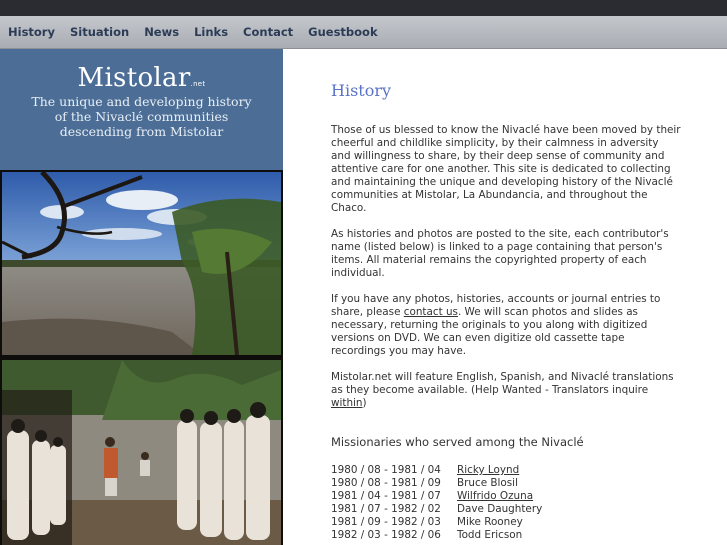 This screenshot has width=727, height=545. What do you see at coordinates (361, 90) in the screenshot?
I see `page-title: History` at bounding box center [361, 90].